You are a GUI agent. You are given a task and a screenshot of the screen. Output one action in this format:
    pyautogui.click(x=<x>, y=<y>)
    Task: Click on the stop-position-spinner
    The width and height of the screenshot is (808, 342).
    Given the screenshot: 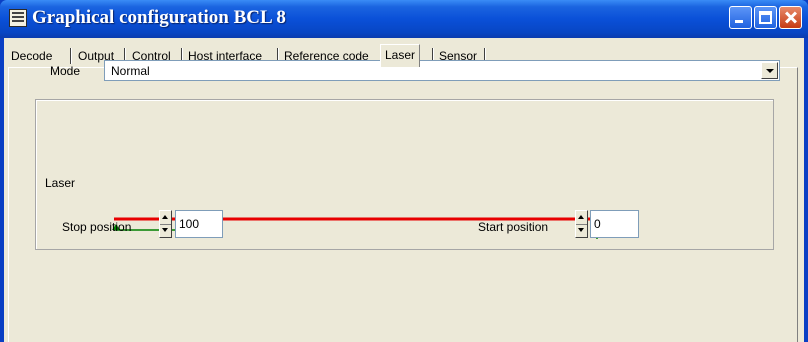 What is the action you would take?
    pyautogui.click(x=165, y=224)
    